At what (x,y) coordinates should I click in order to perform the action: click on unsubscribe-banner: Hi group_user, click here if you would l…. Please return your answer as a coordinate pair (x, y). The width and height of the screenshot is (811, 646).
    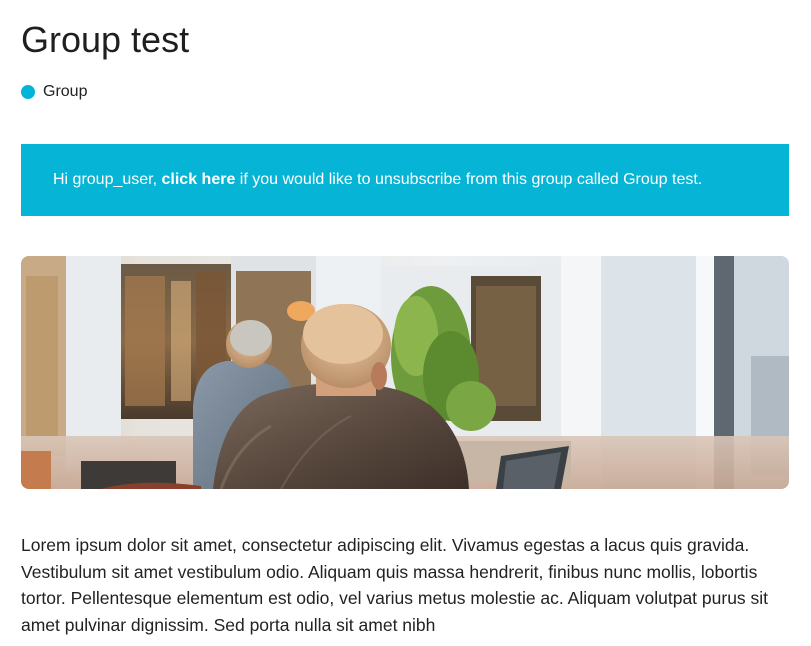
    Looking at the image, I should click on (405, 180).